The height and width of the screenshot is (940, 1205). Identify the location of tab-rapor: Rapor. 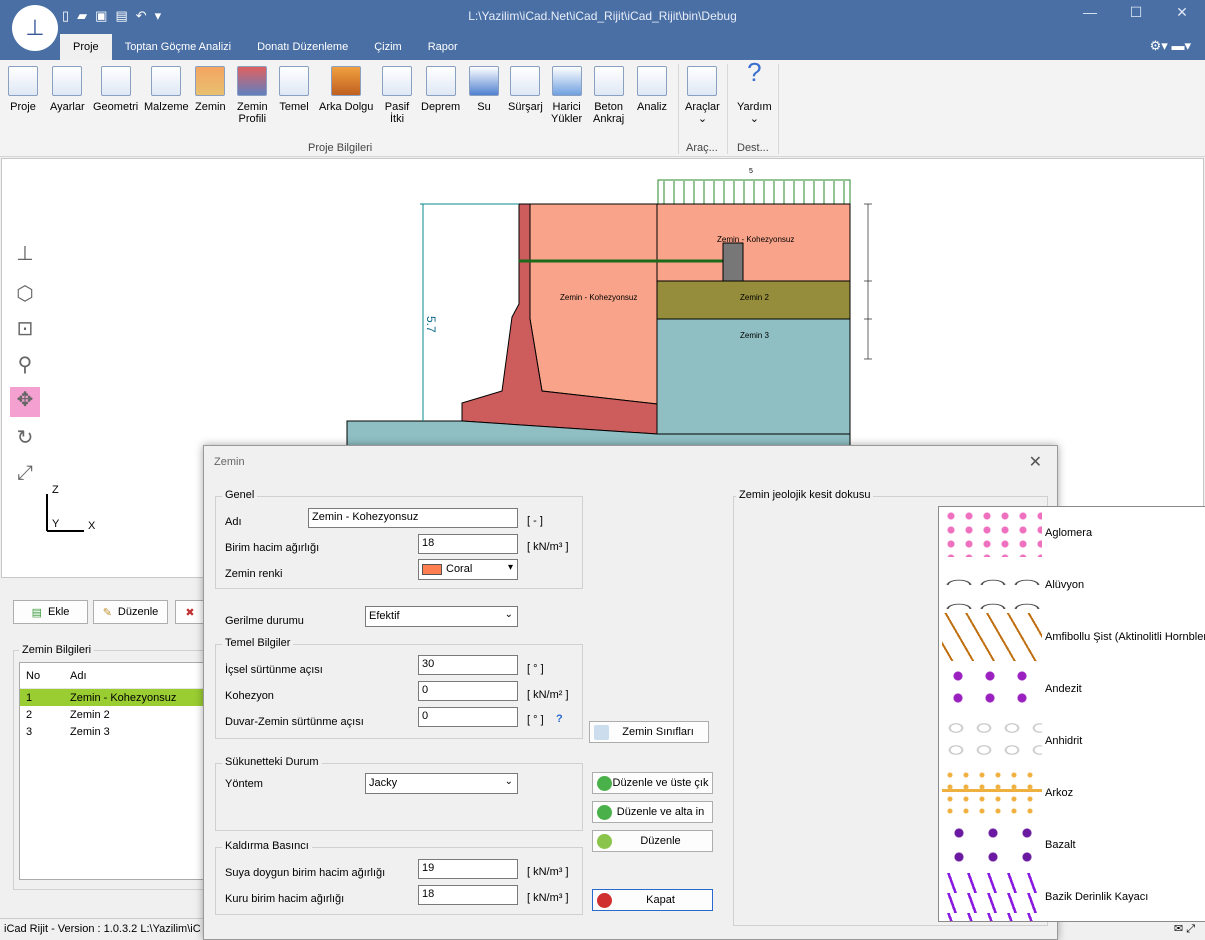
(443, 47).